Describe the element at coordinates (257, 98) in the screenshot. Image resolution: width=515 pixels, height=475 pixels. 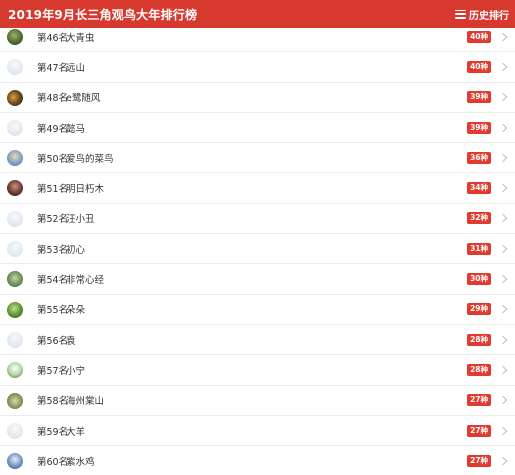
I see `ranking-row: 第48名 e鹭随风 39种` at that location.